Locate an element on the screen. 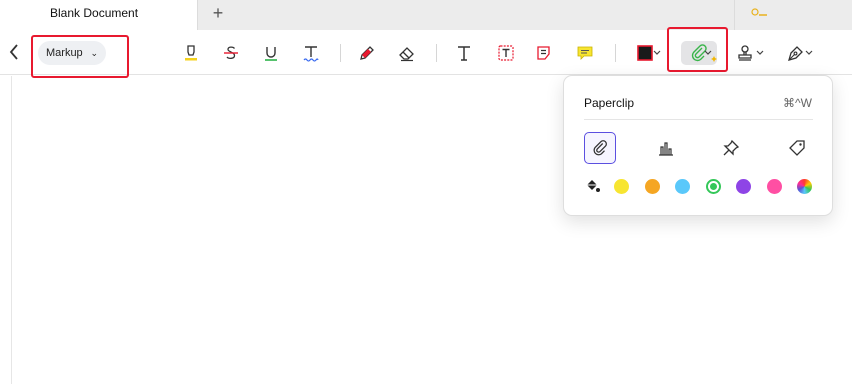  strikethrough-icon is located at coordinates (231, 52).